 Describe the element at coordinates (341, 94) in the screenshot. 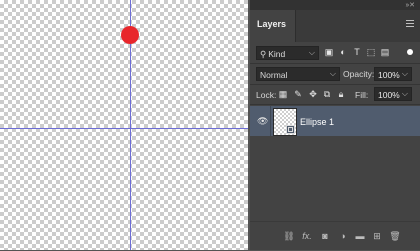

I see `lock-all-icon: 🔒︎` at that location.